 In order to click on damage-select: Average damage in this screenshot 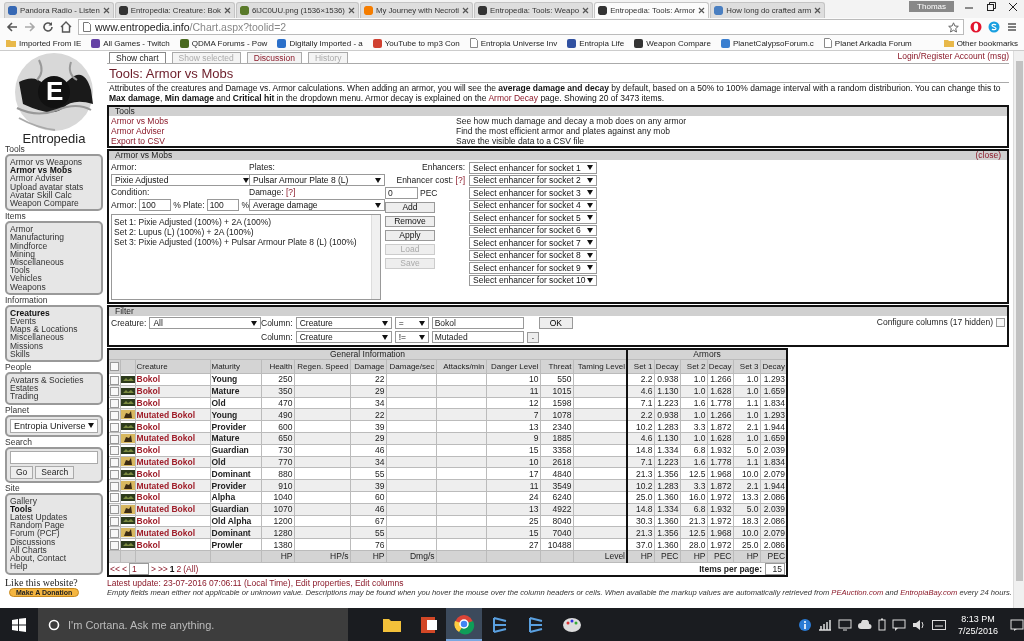, I will do `click(317, 205)`.